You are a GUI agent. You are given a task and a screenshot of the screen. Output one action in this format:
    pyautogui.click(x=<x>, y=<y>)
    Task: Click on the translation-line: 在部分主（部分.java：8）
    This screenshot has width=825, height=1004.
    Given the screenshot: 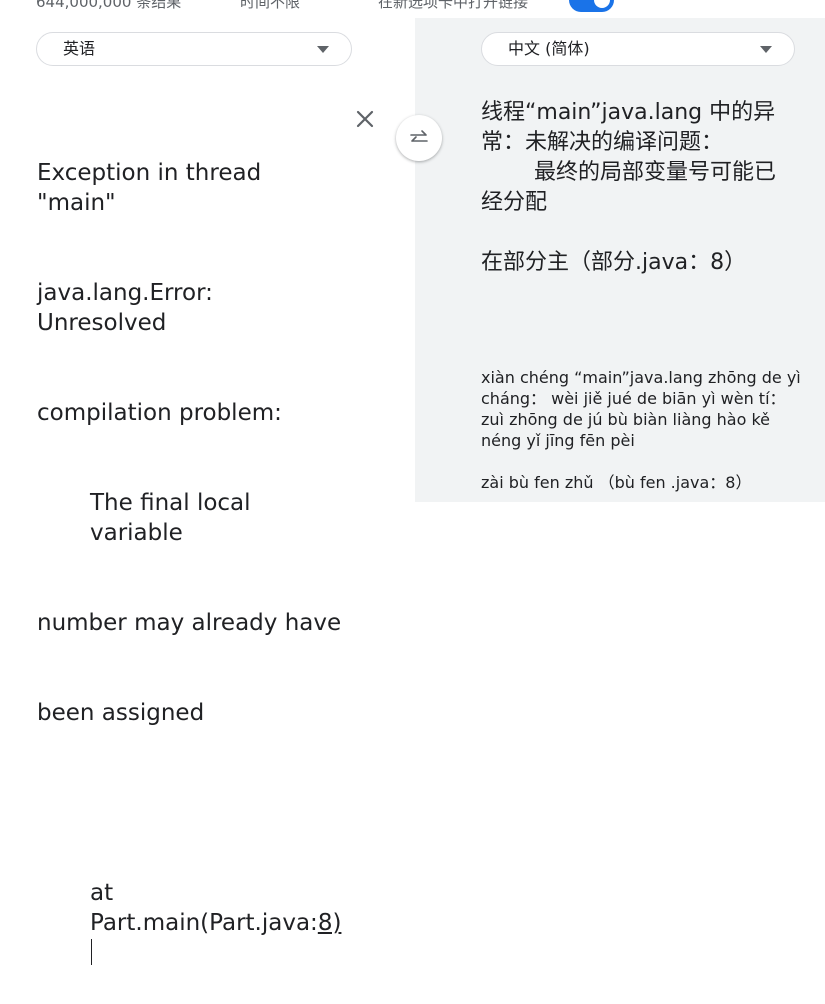 What is the action you would take?
    pyautogui.click(x=614, y=262)
    